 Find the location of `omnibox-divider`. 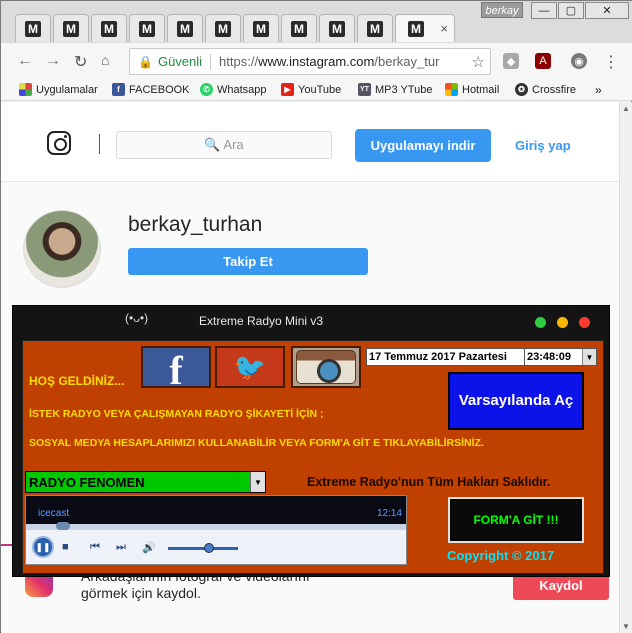

omnibox-divider is located at coordinates (211, 61).